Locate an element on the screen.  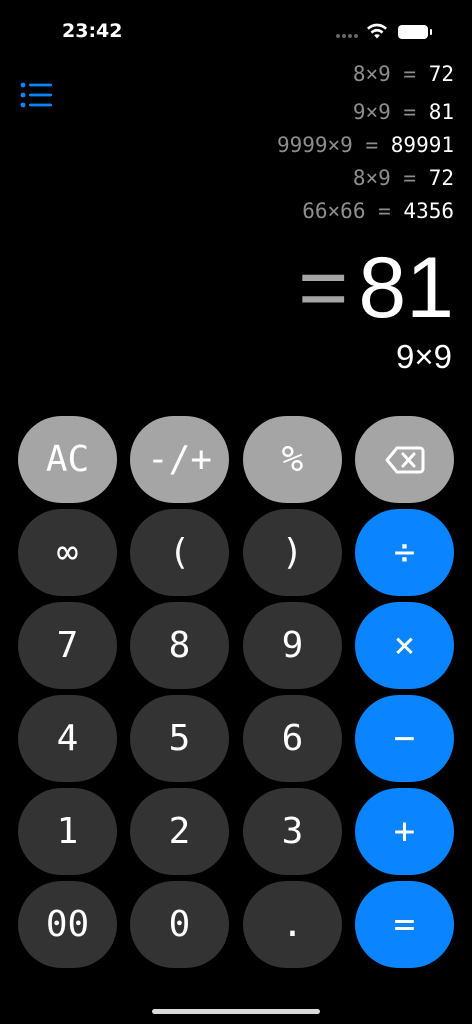
digit-9-button: 9 is located at coordinates (292, 645).